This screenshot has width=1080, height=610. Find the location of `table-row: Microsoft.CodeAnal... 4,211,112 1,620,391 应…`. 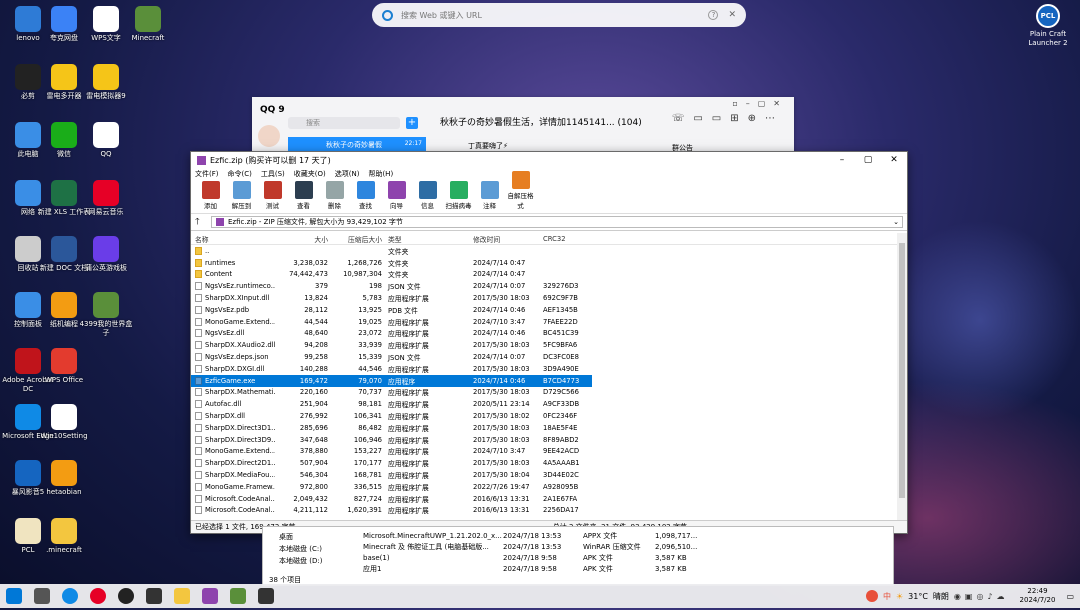

table-row: Microsoft.CodeAnal... 4,211,112 1,620,391 应… is located at coordinates (544, 511).